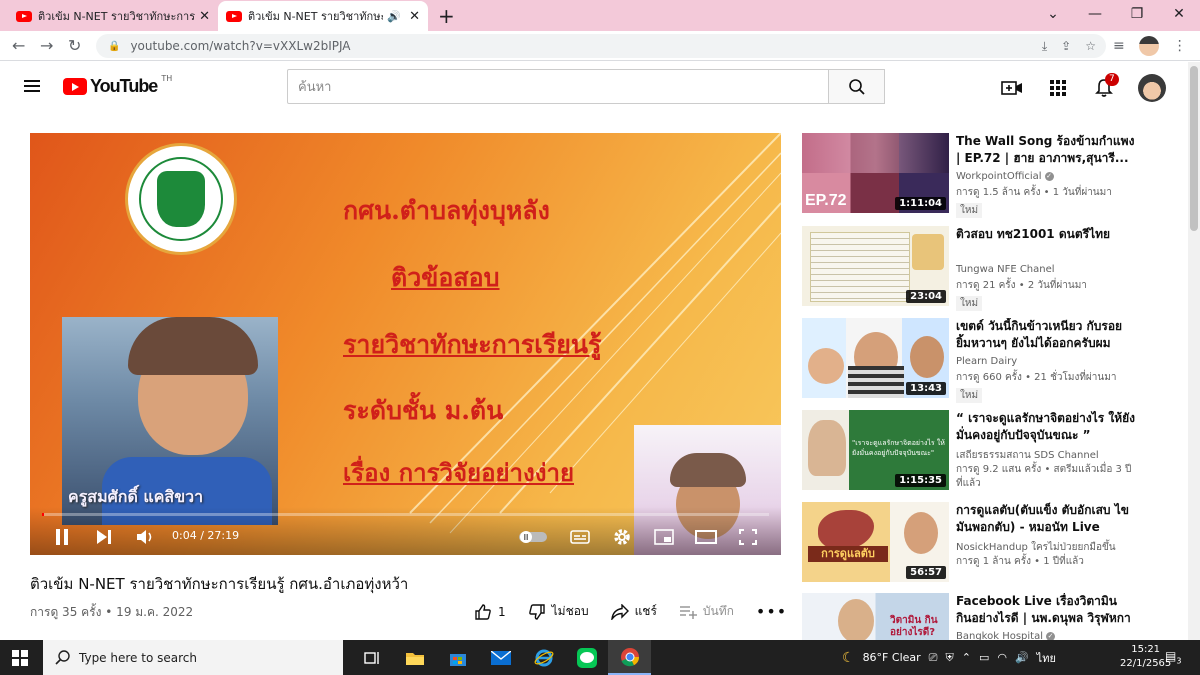 The width and height of the screenshot is (1200, 675). Describe the element at coordinates (1095, 15) in the screenshot. I see `minimize-icon: —` at that location.